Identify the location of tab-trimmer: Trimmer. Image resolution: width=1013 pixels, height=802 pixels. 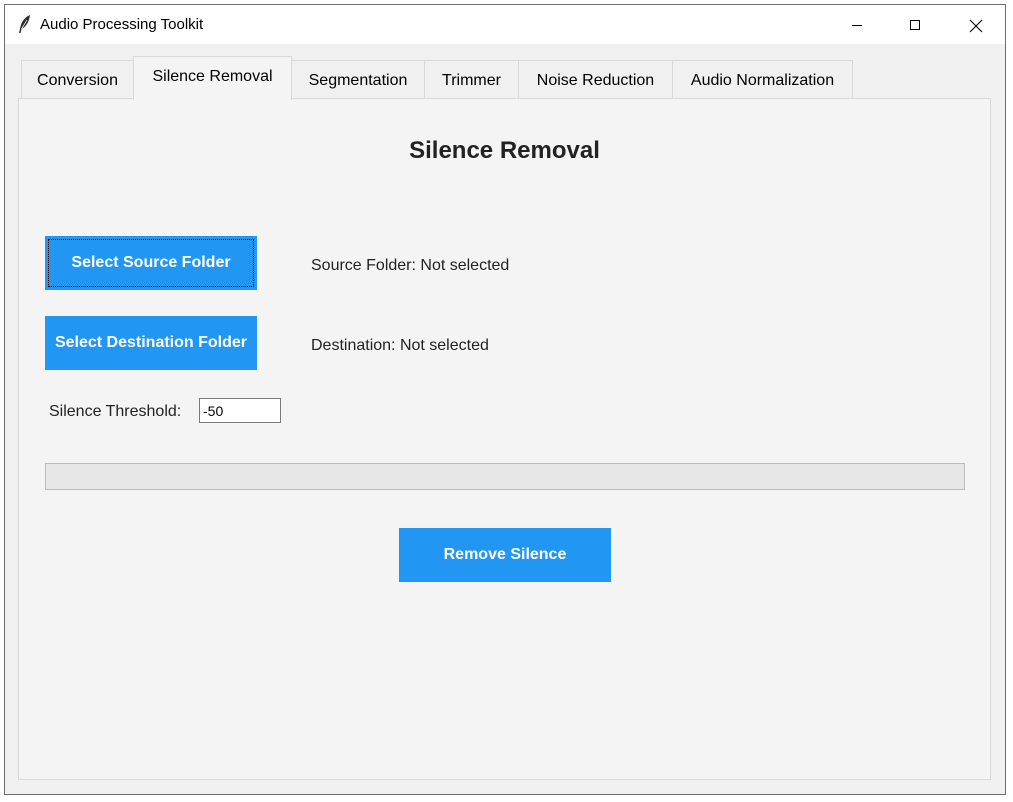
(471, 79).